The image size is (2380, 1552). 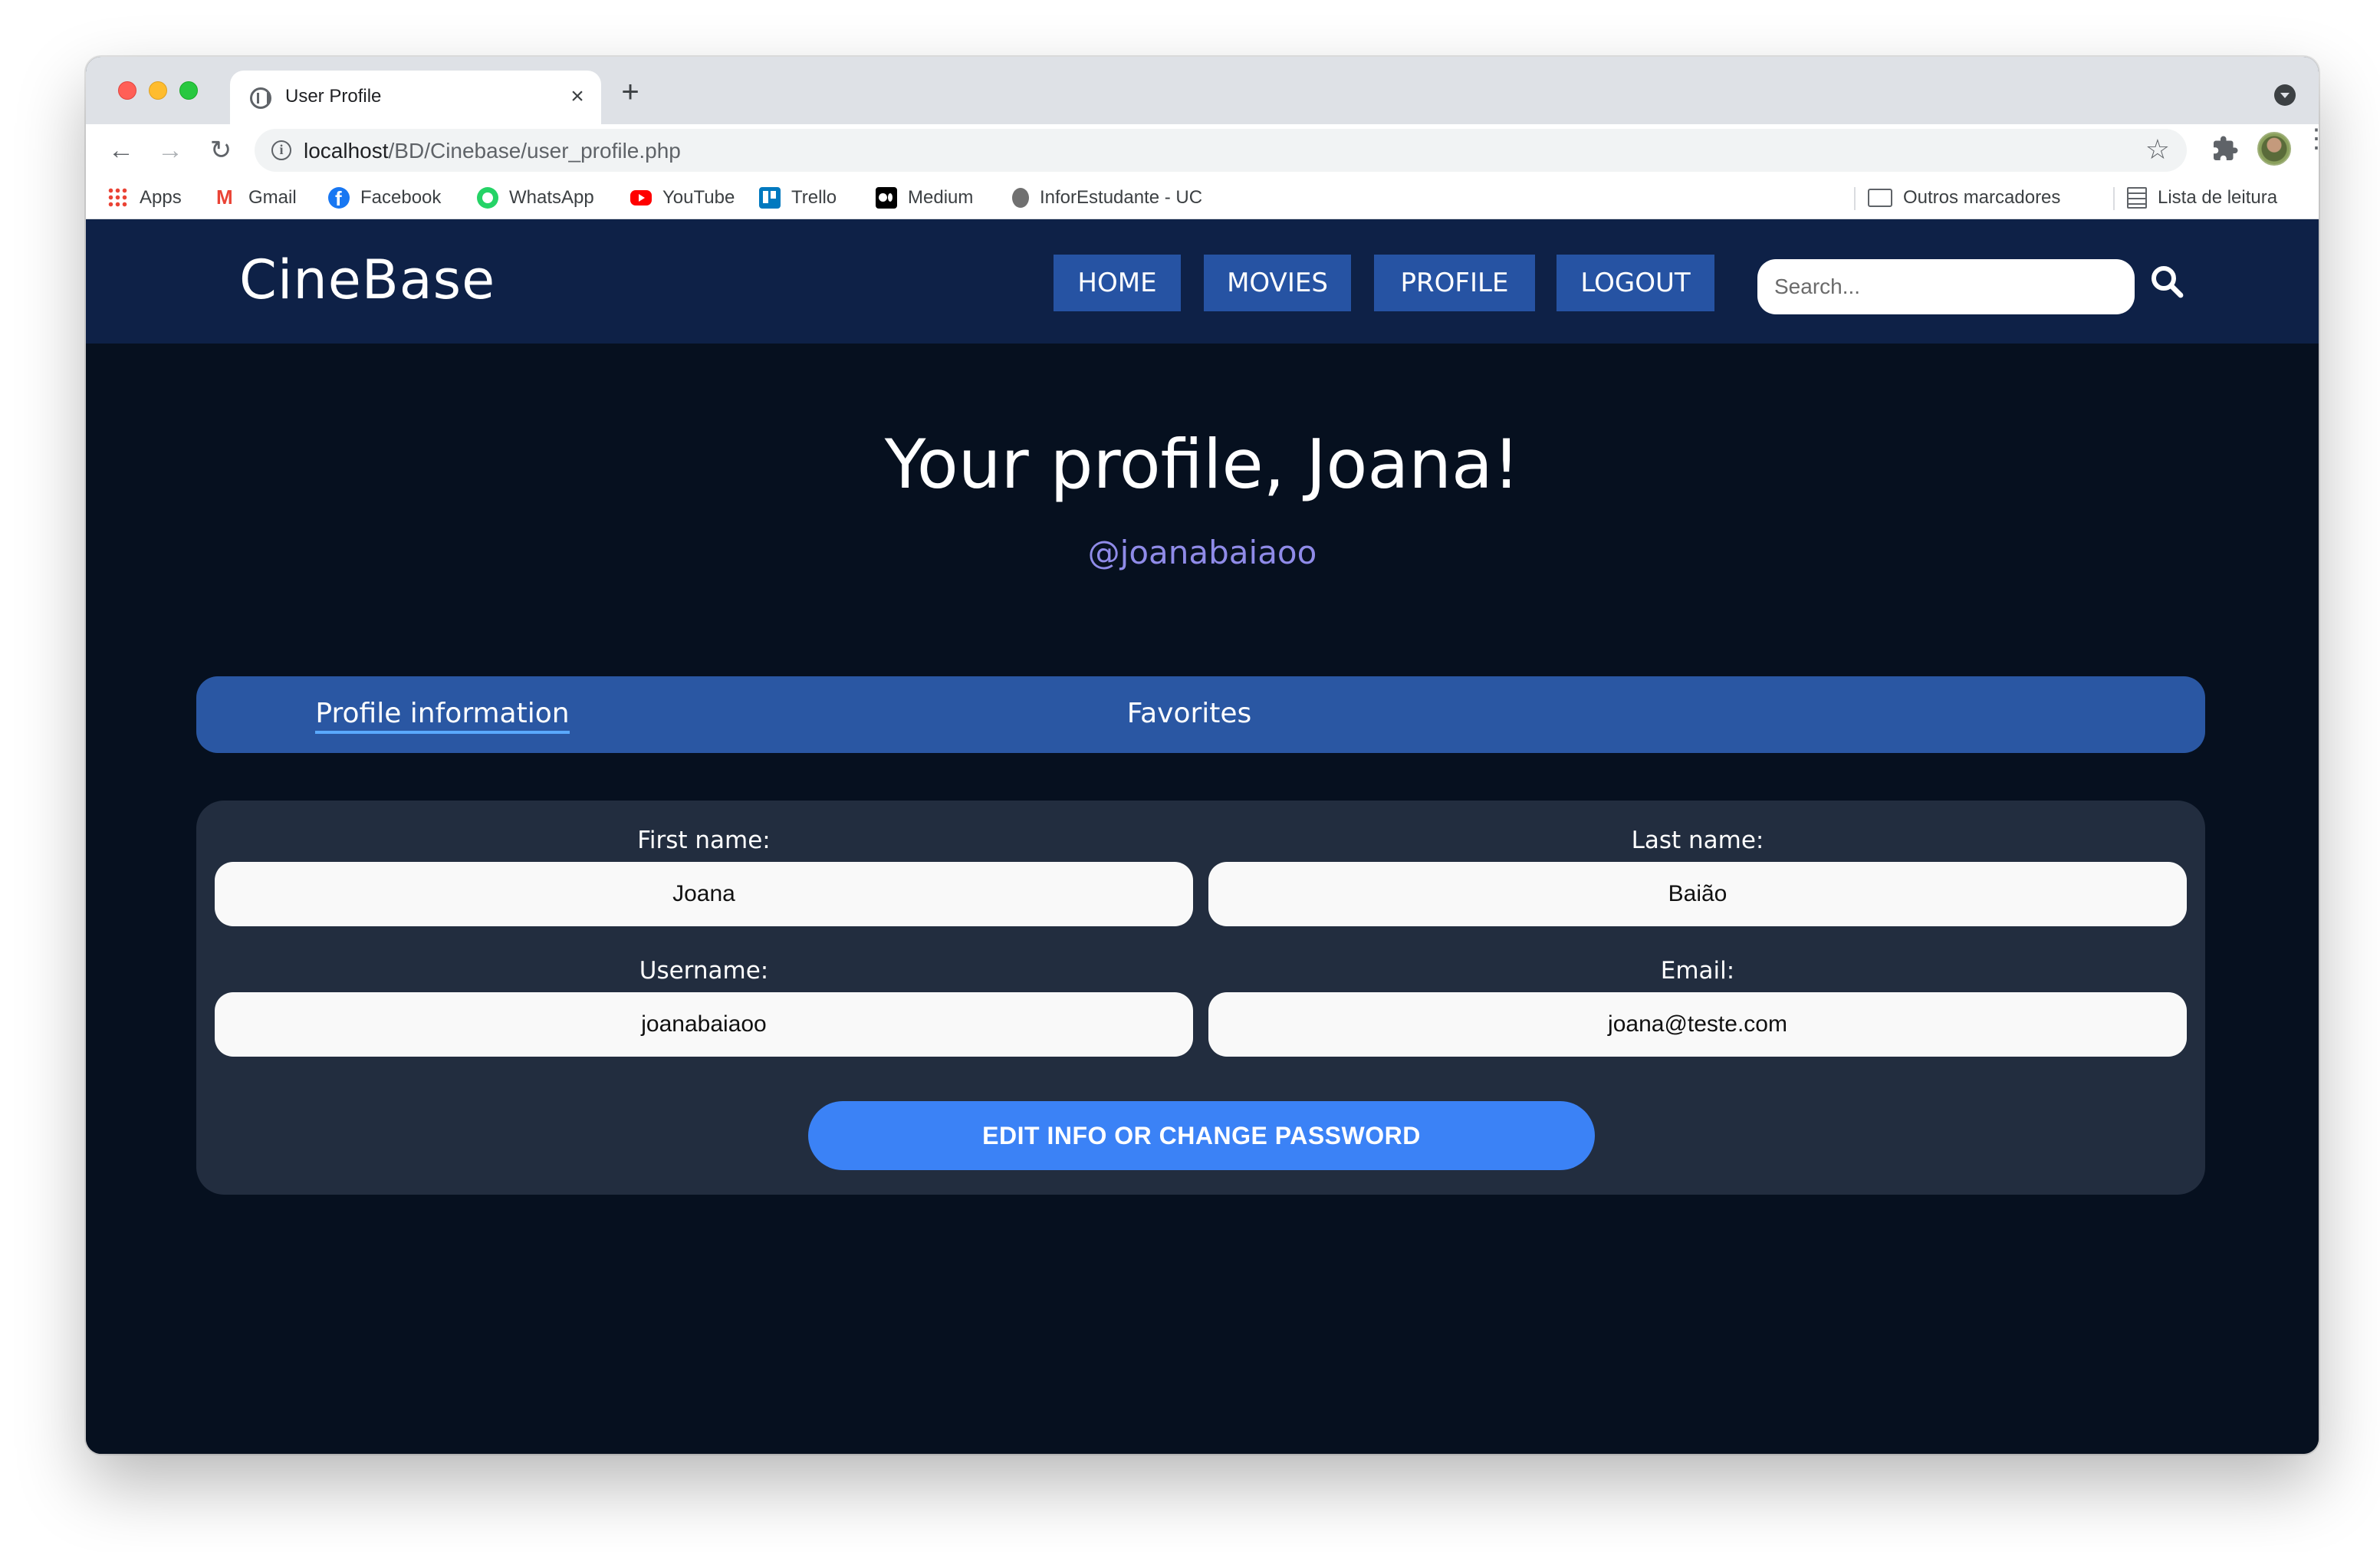 I want to click on nav-home-button: HOME, so click(x=1117, y=283).